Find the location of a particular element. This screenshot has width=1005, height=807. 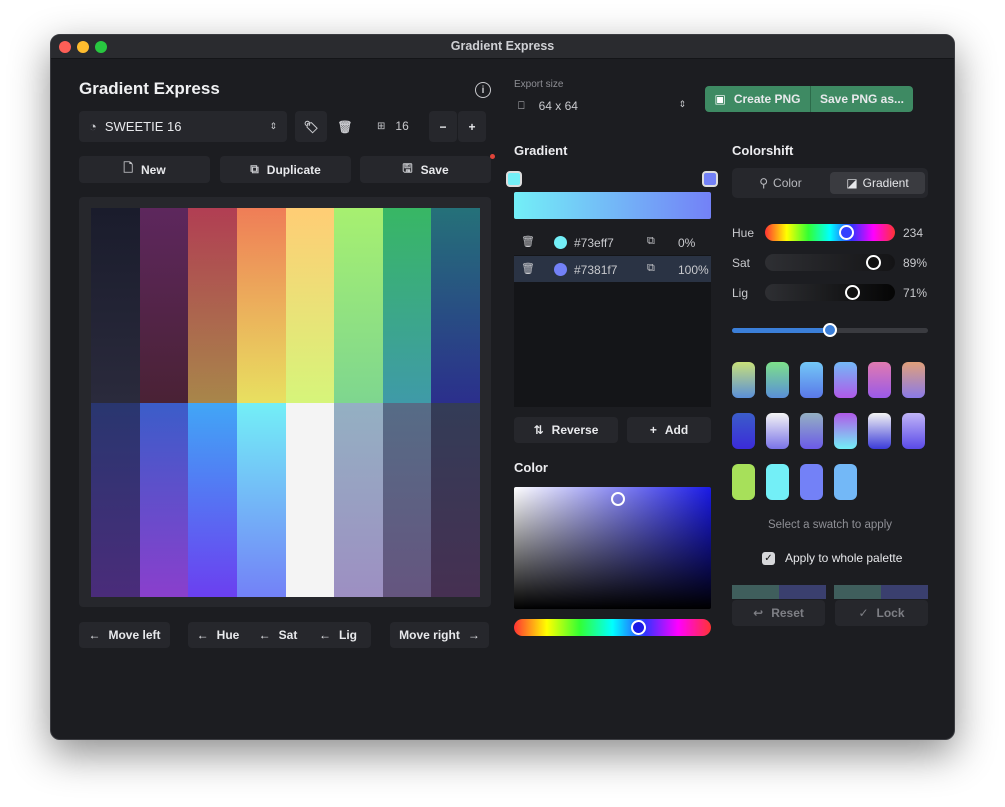

reverse-button: ⇅ Reverse is located at coordinates (566, 430).